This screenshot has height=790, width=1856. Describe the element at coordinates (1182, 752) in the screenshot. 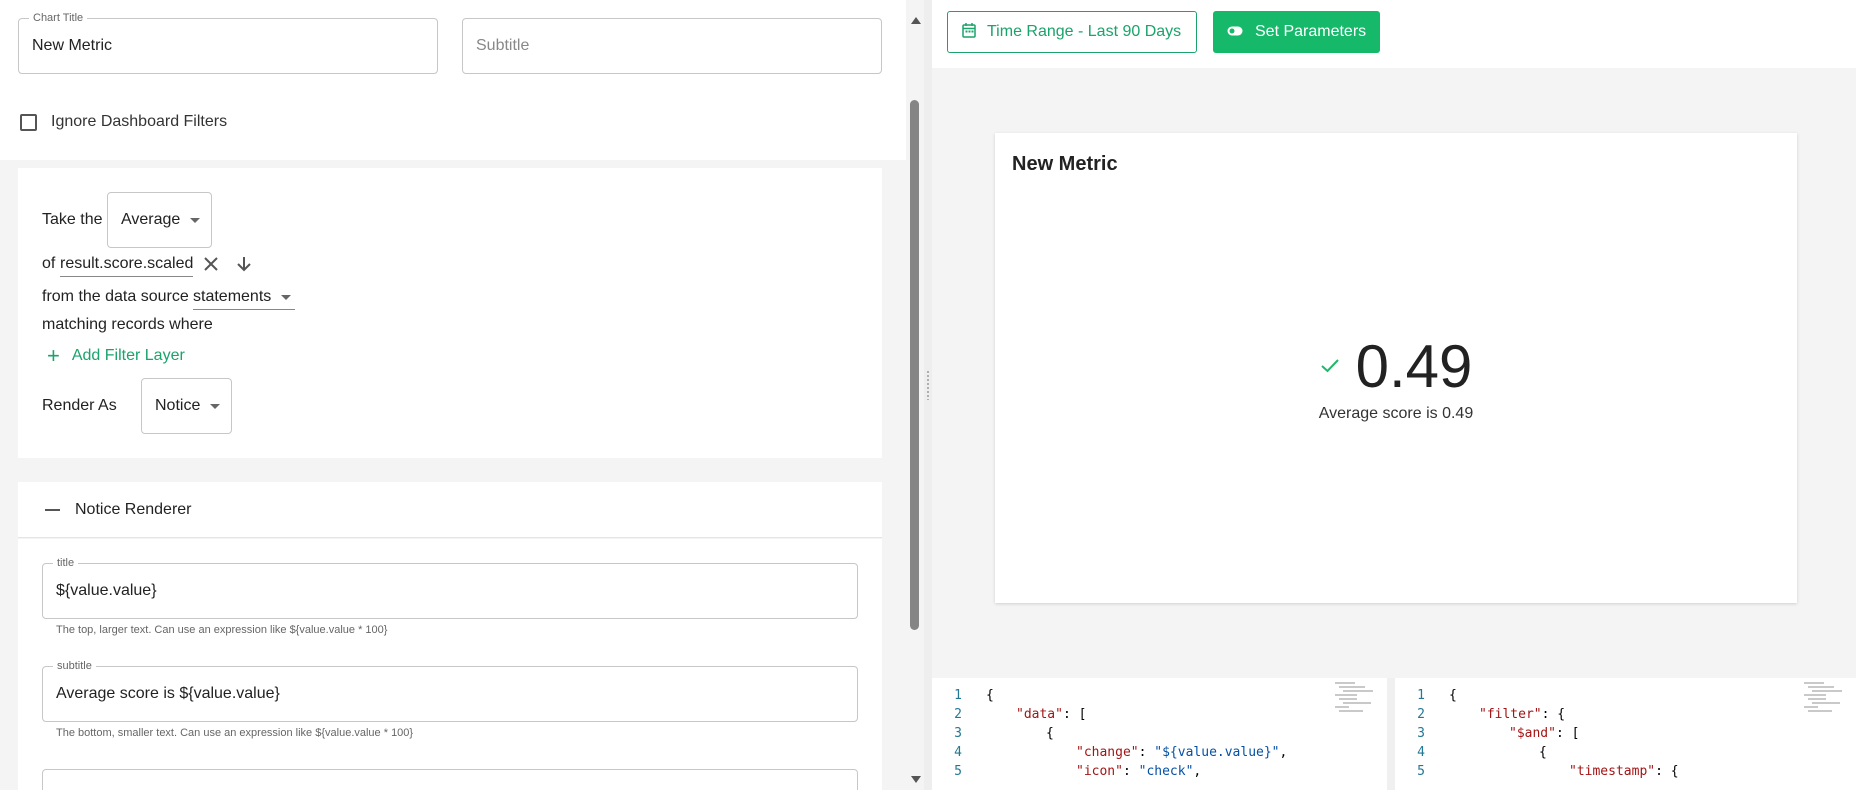

I see `code-text: "change": "${value.value}",` at that location.